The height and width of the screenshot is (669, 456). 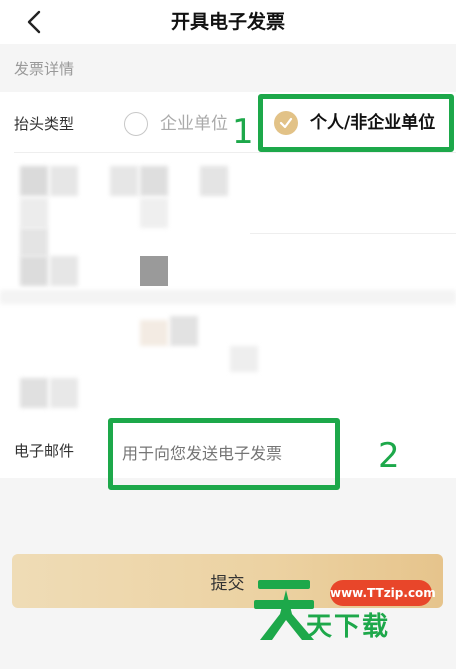 I want to click on invoice-type-label: 抬头类型, so click(x=44, y=124).